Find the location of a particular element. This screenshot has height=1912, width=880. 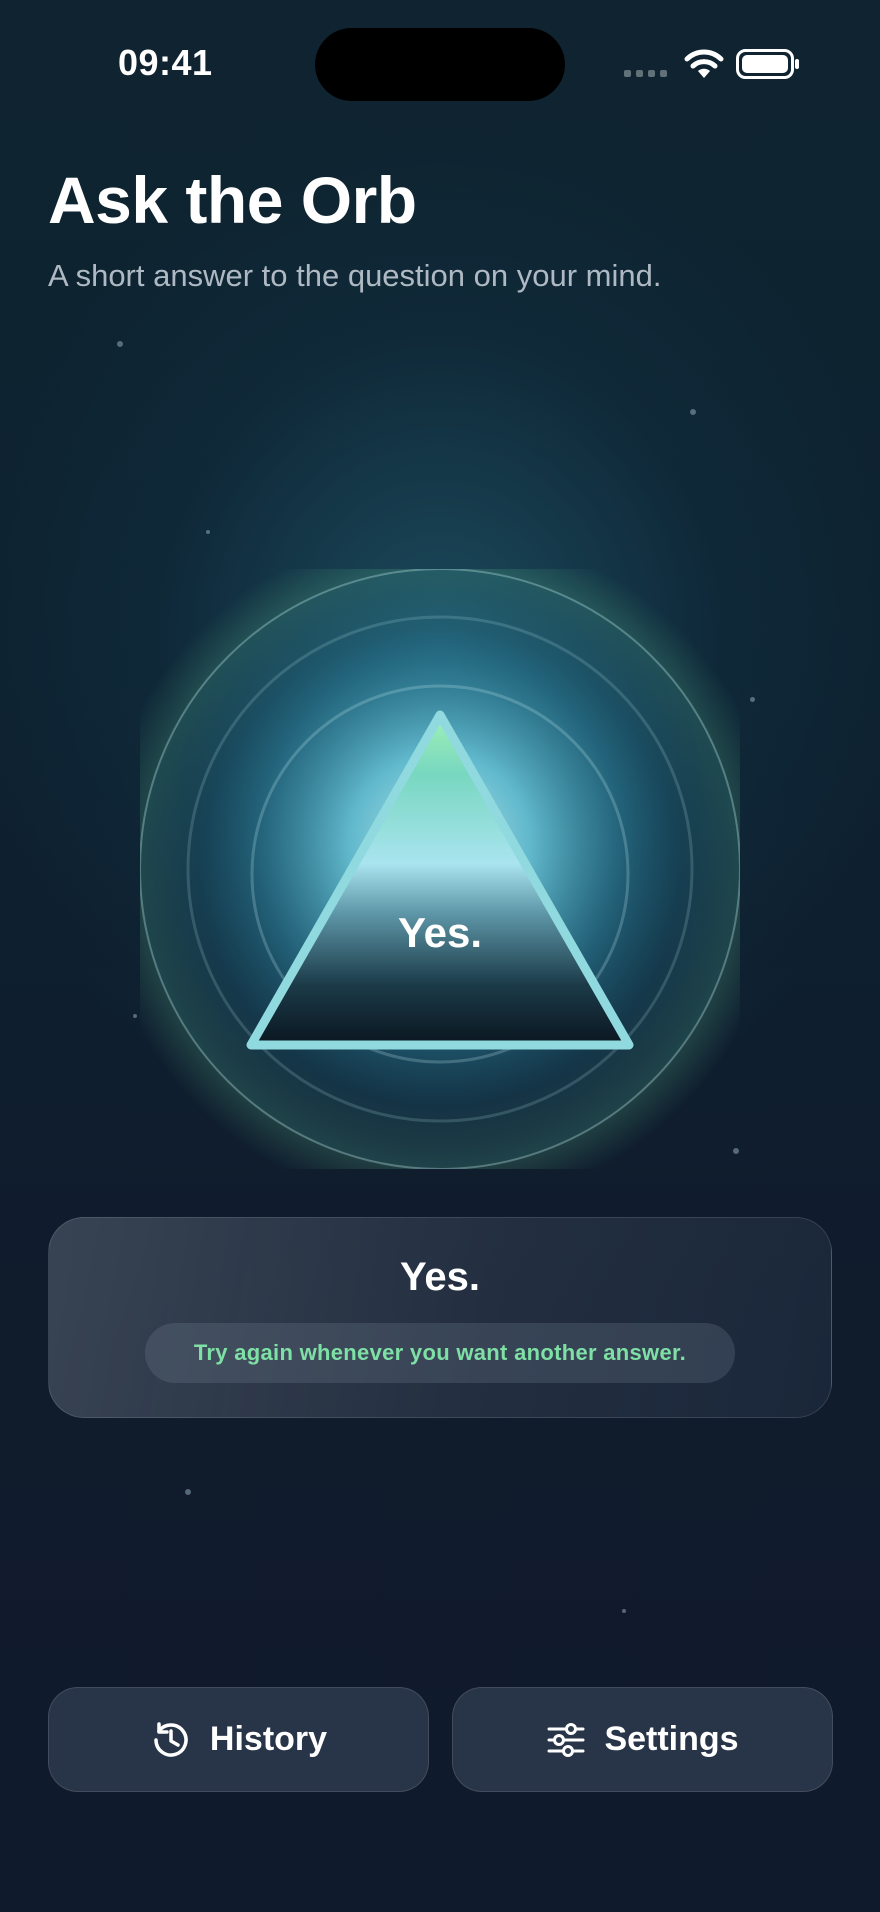

orb-answer-text: Yes. is located at coordinates (440, 932).